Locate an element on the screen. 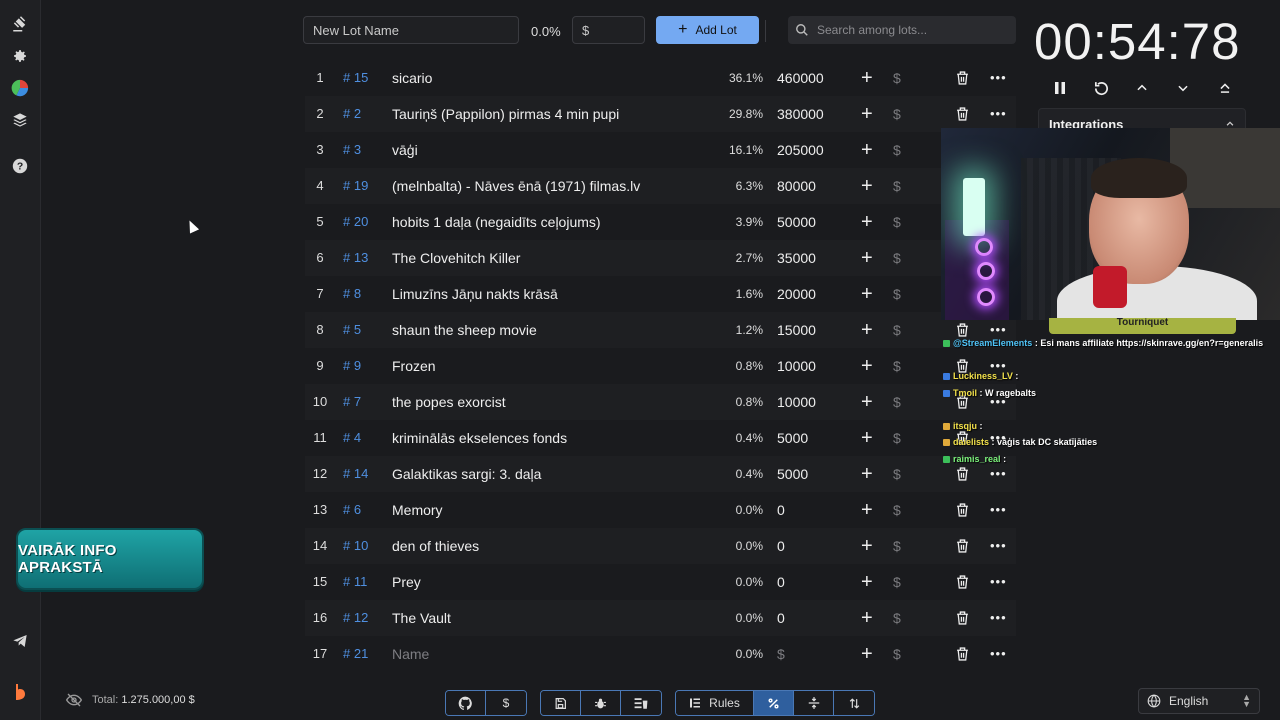 Image resolution: width=1280 pixels, height=720 pixels. save-button is located at coordinates (561, 703).